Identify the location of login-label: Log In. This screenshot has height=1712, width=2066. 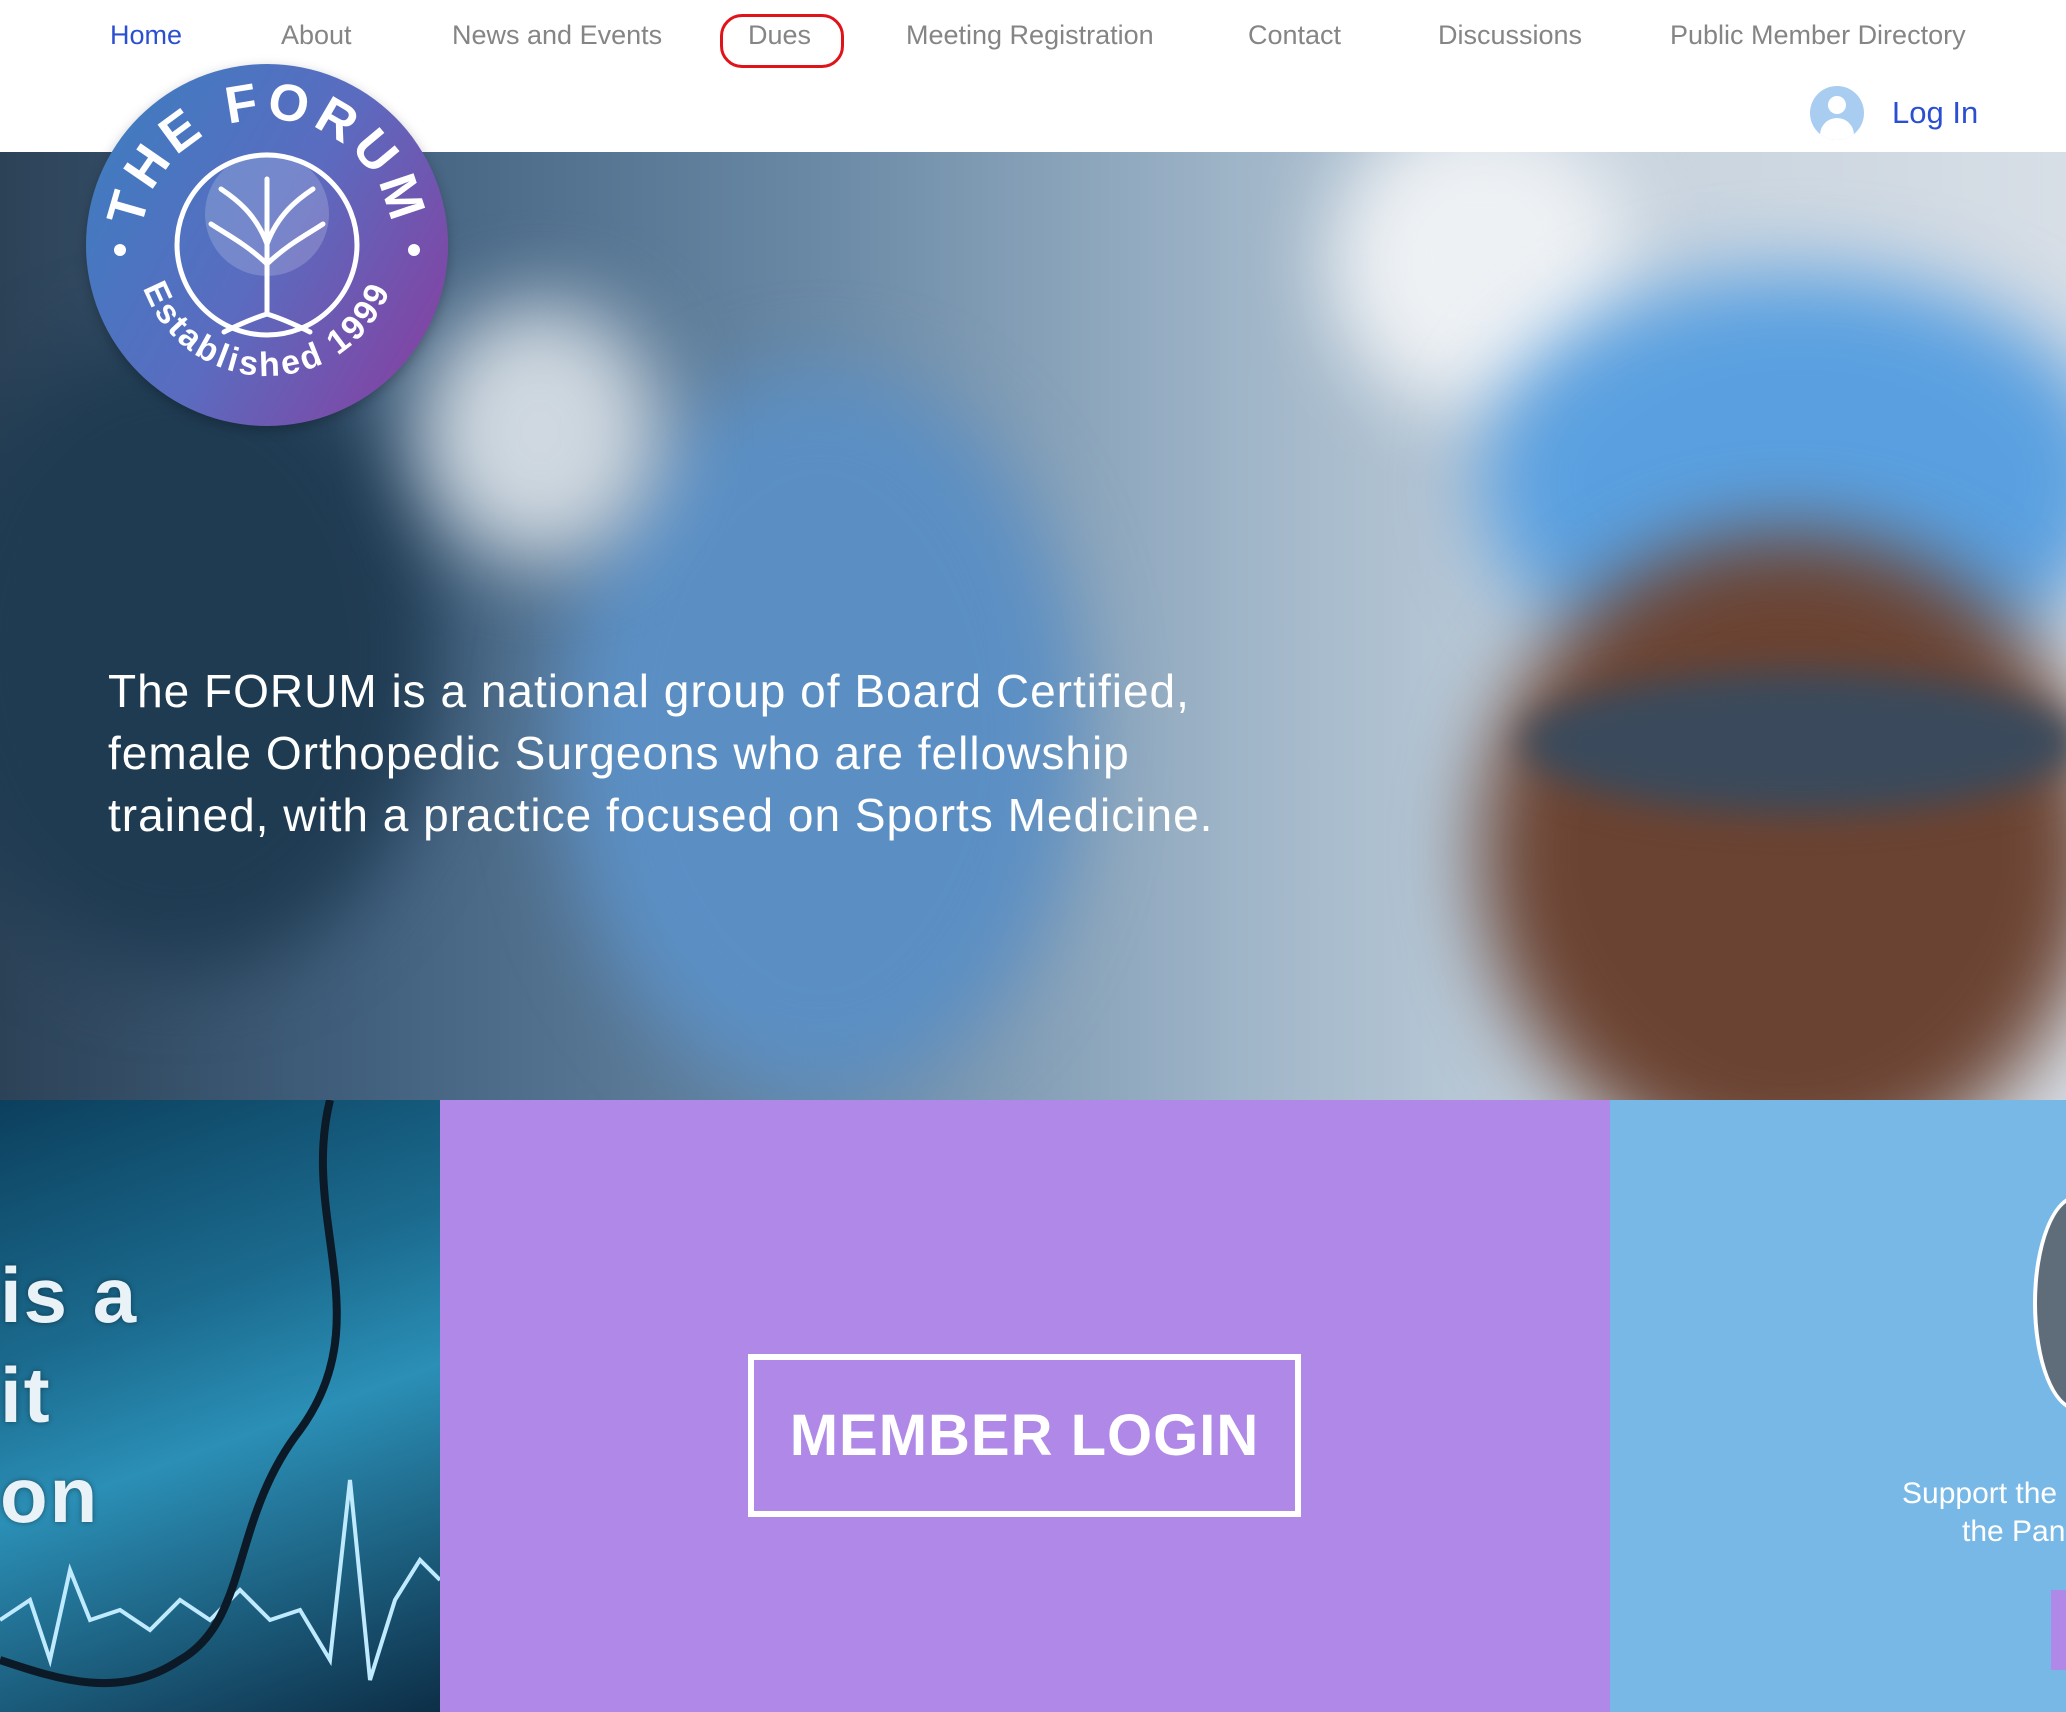
(1935, 112).